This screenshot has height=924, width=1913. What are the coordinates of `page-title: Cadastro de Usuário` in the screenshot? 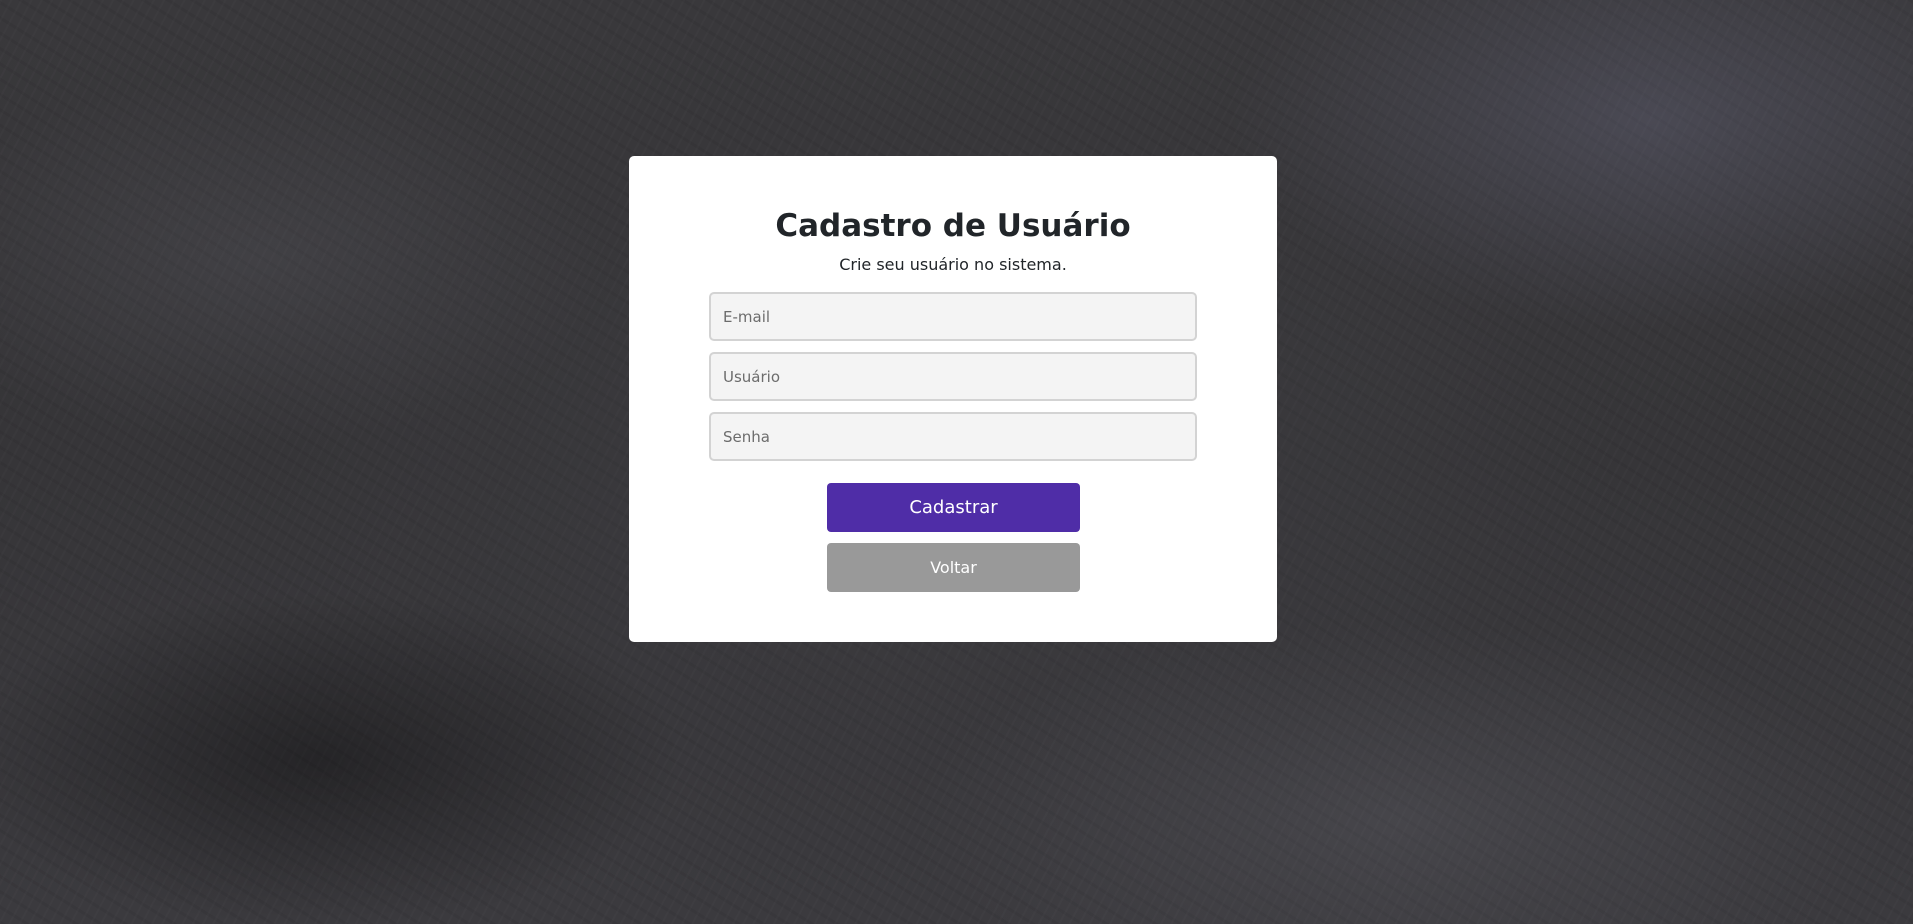 It's located at (953, 226).